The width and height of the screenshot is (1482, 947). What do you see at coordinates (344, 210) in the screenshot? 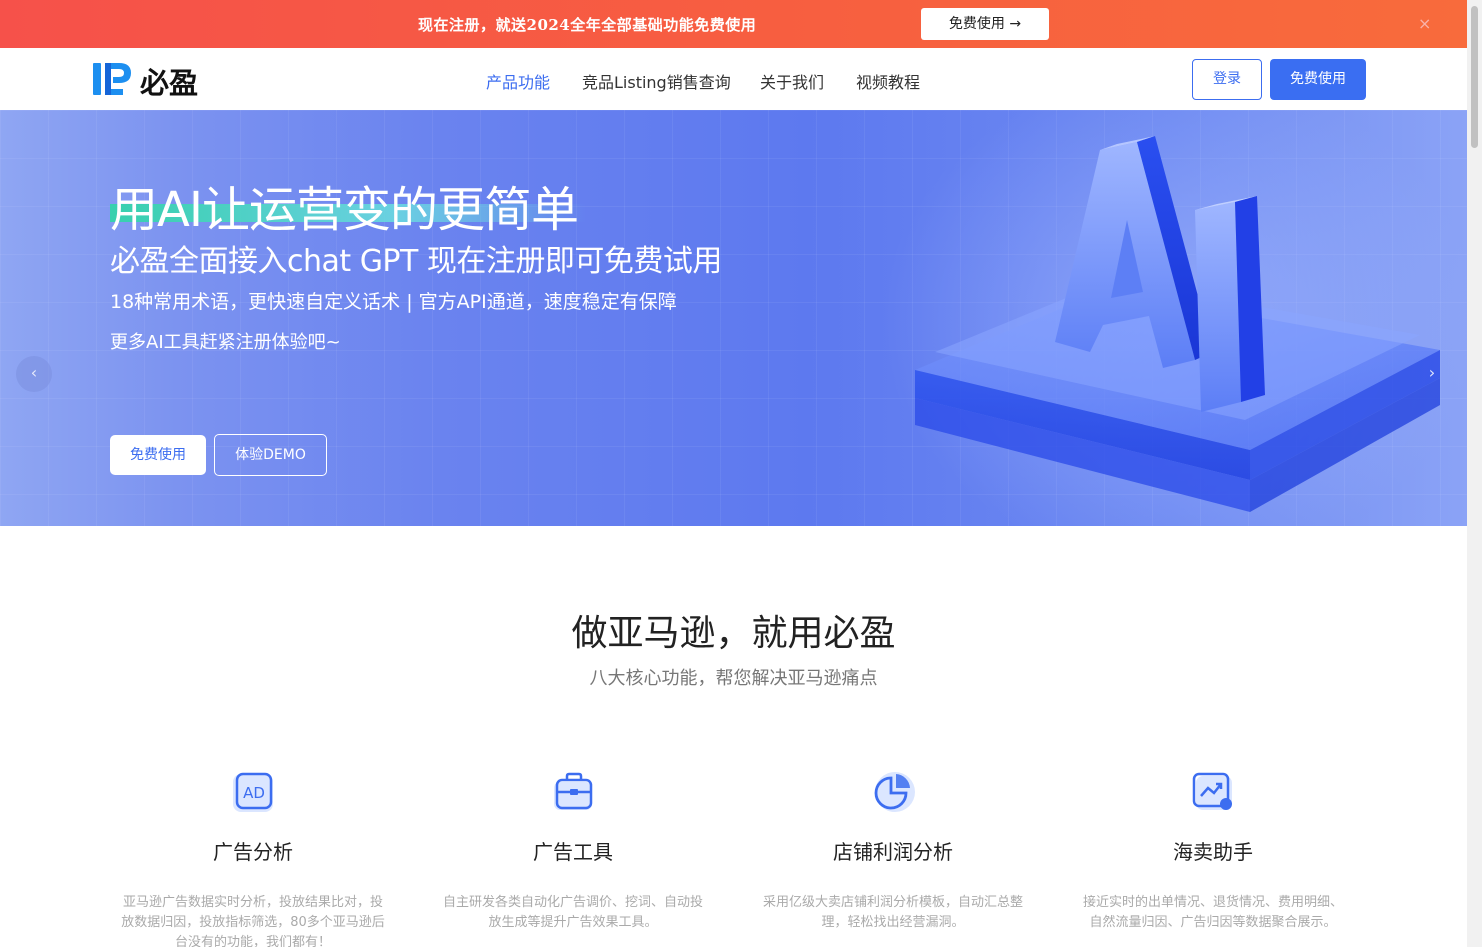
I see `hero-title: 用AI让运营变的更简单` at bounding box center [344, 210].